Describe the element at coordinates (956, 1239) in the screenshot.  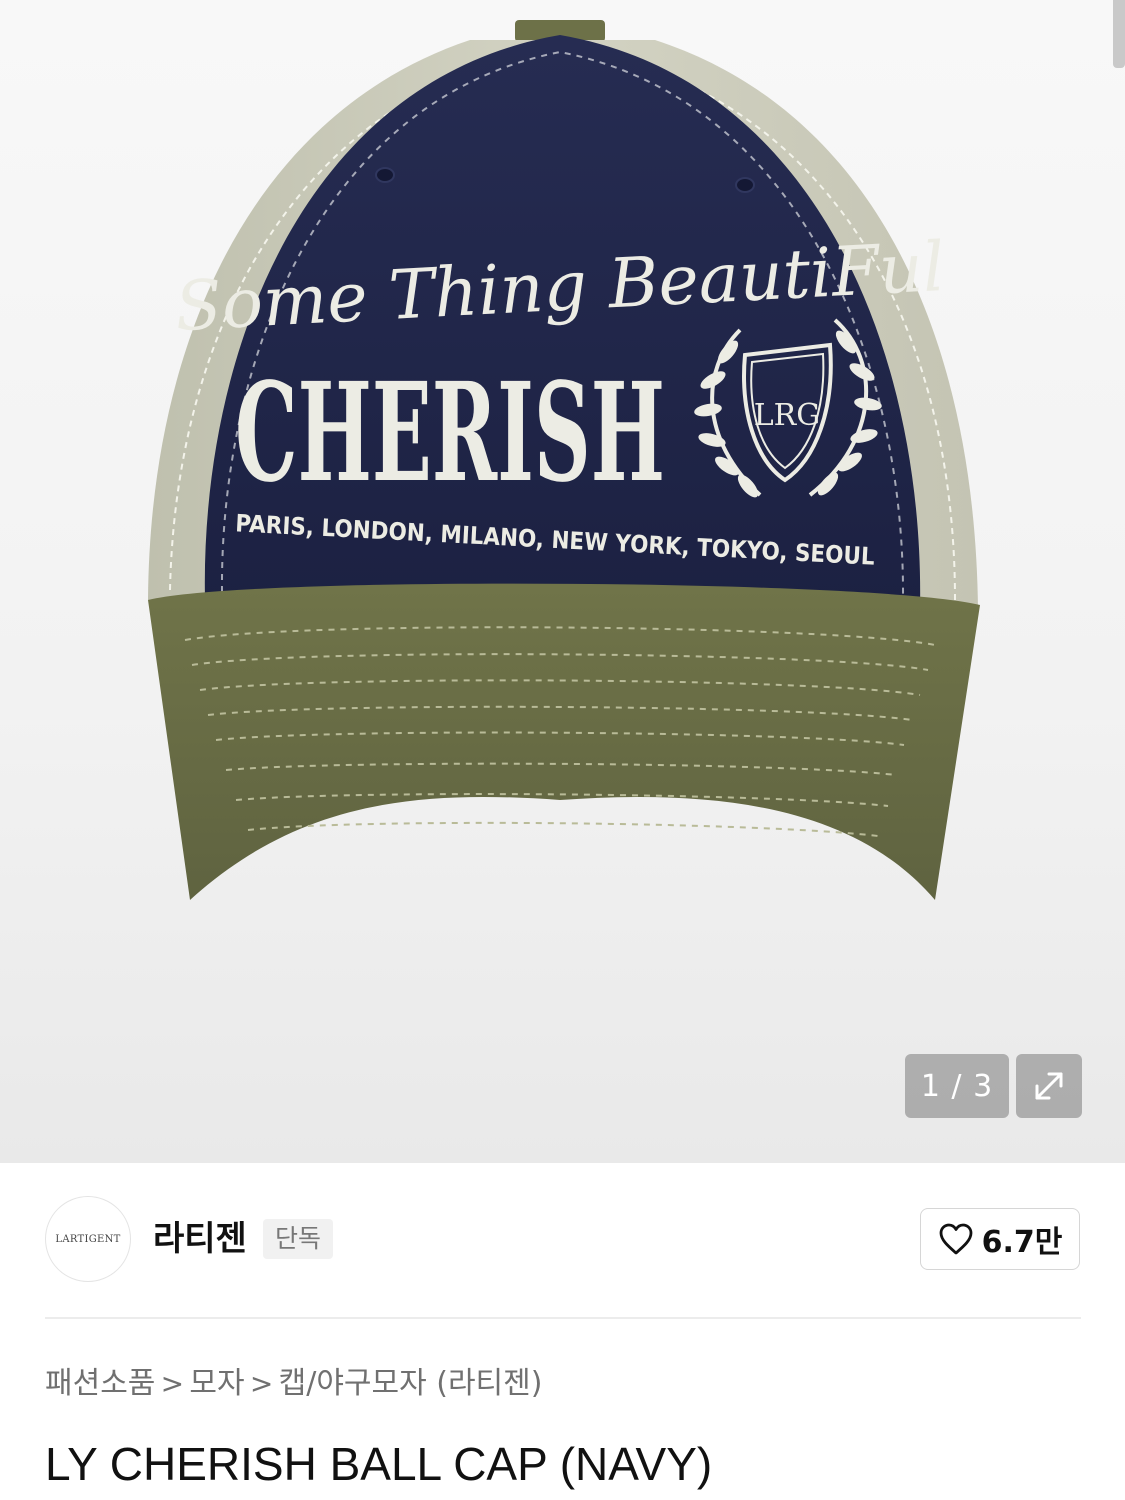
I see `heart-icon` at that location.